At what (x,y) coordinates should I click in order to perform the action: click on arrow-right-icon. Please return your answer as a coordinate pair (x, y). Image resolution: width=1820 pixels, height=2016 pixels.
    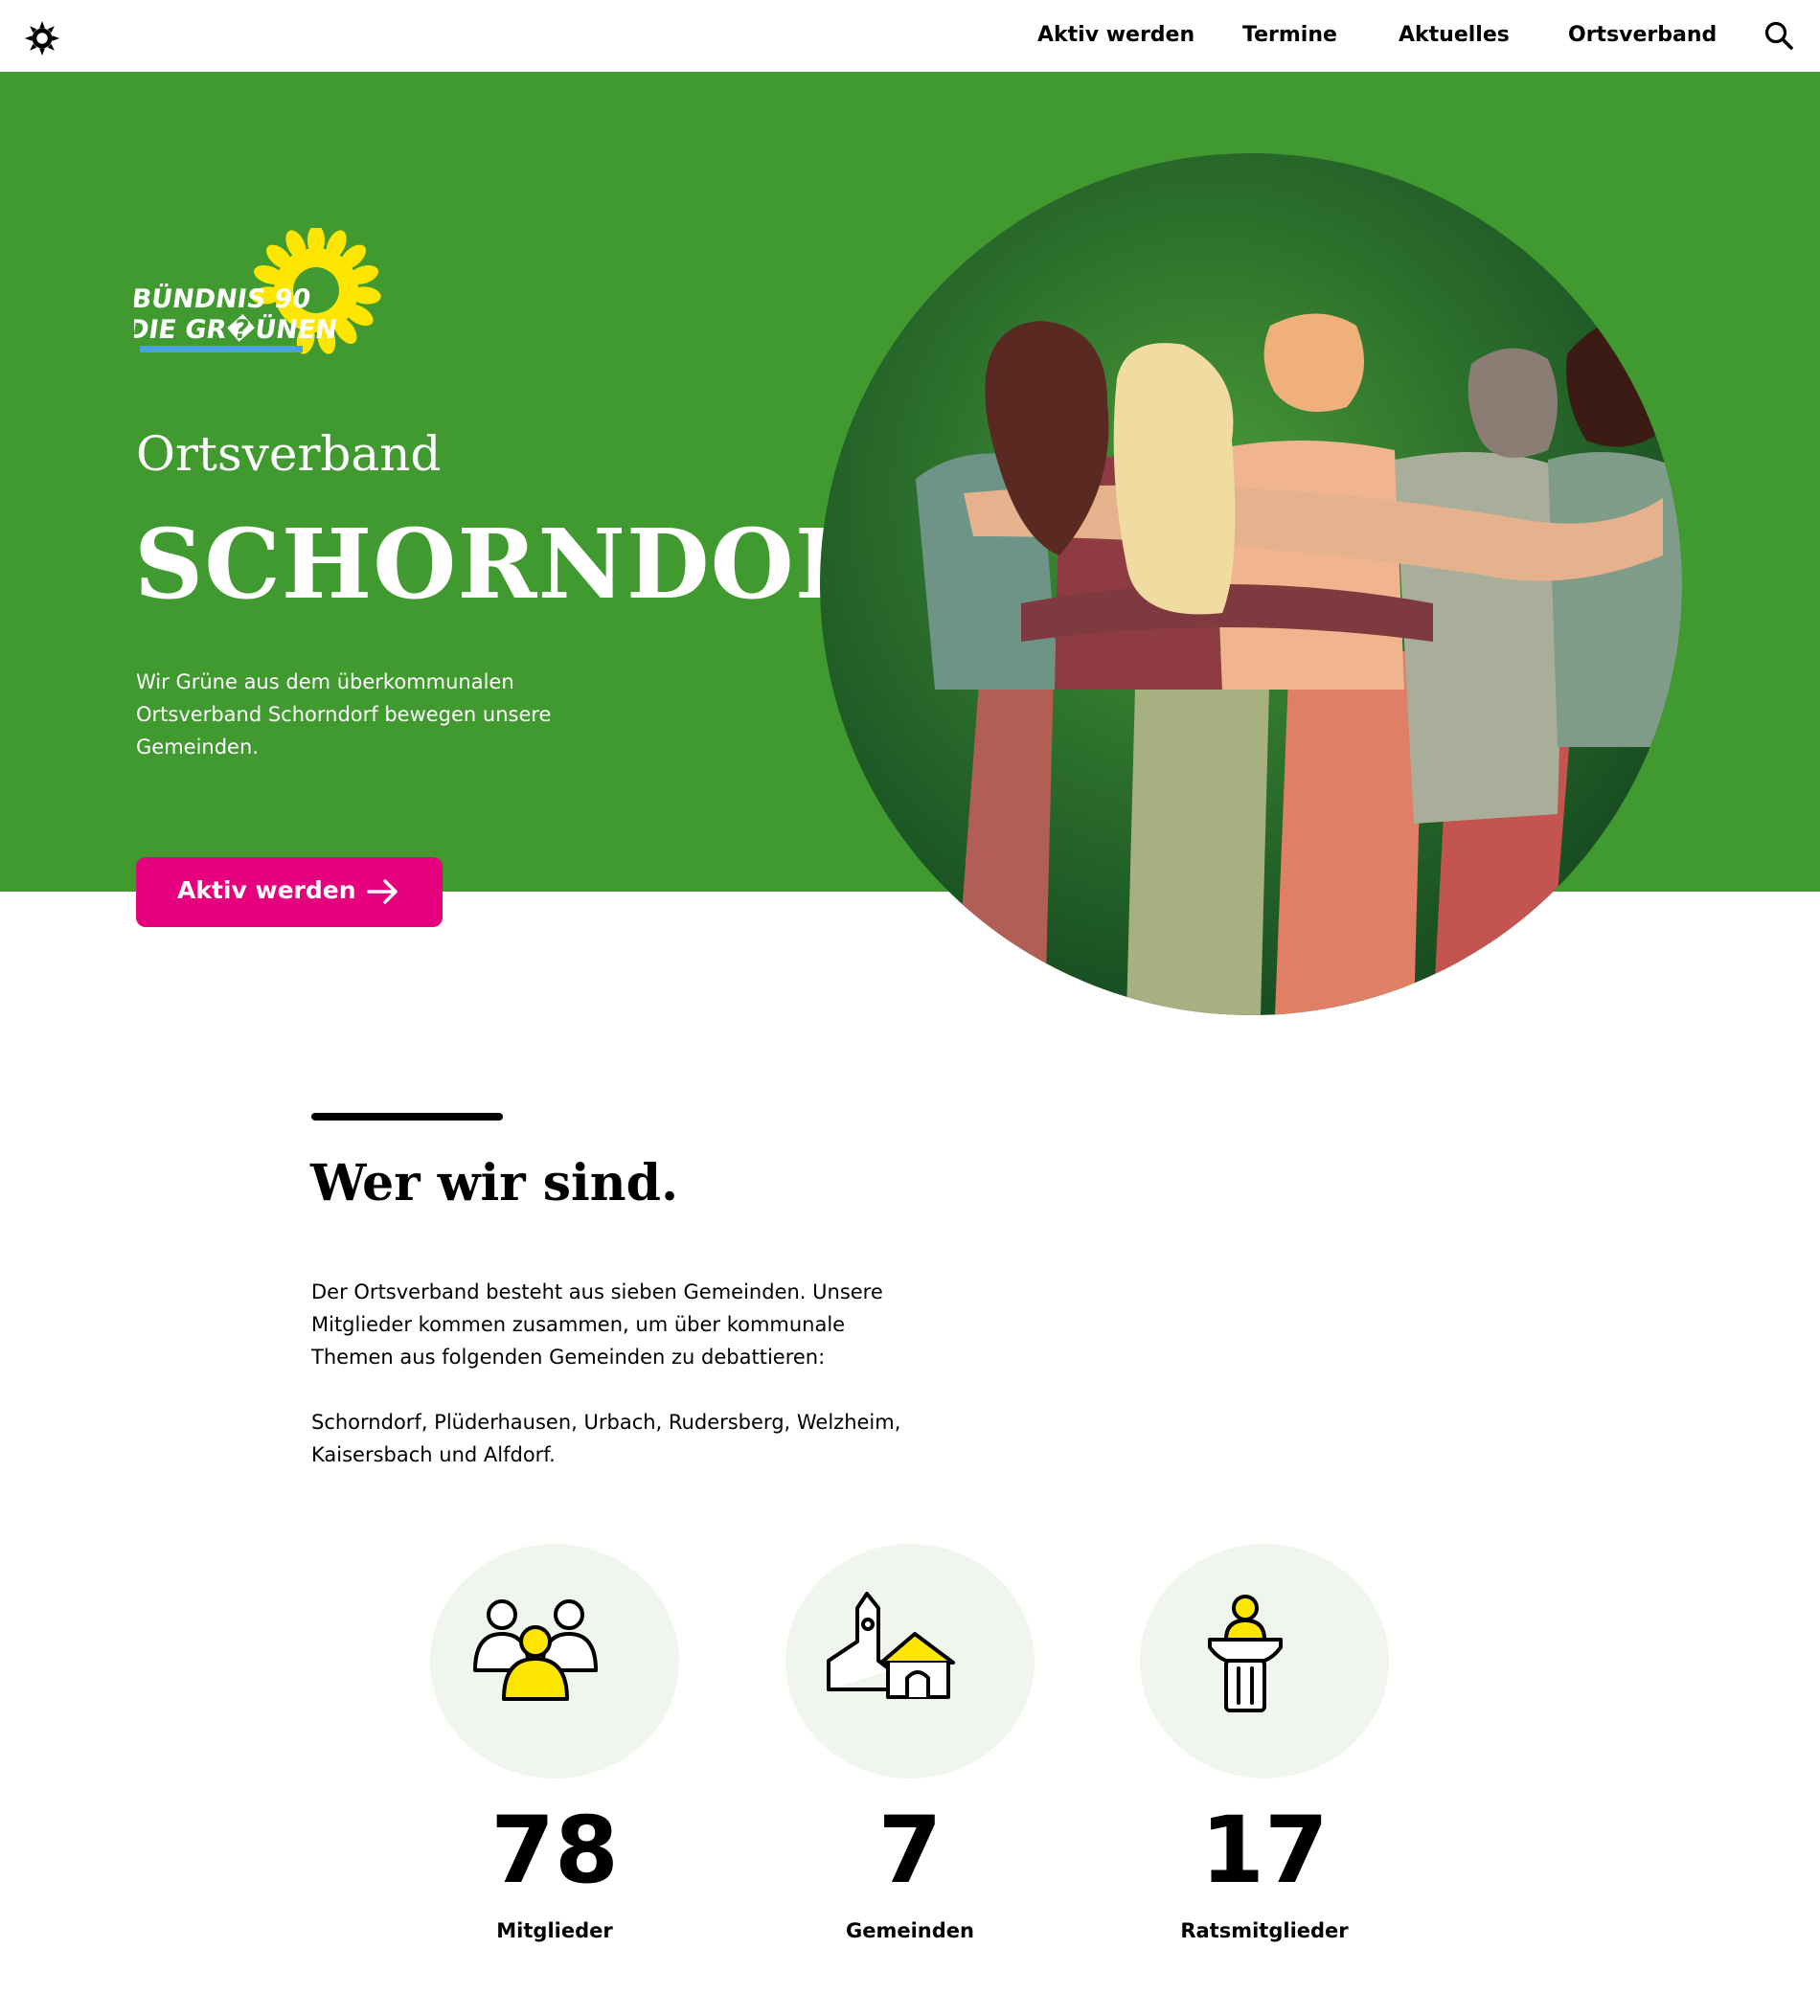
    Looking at the image, I should click on (383, 891).